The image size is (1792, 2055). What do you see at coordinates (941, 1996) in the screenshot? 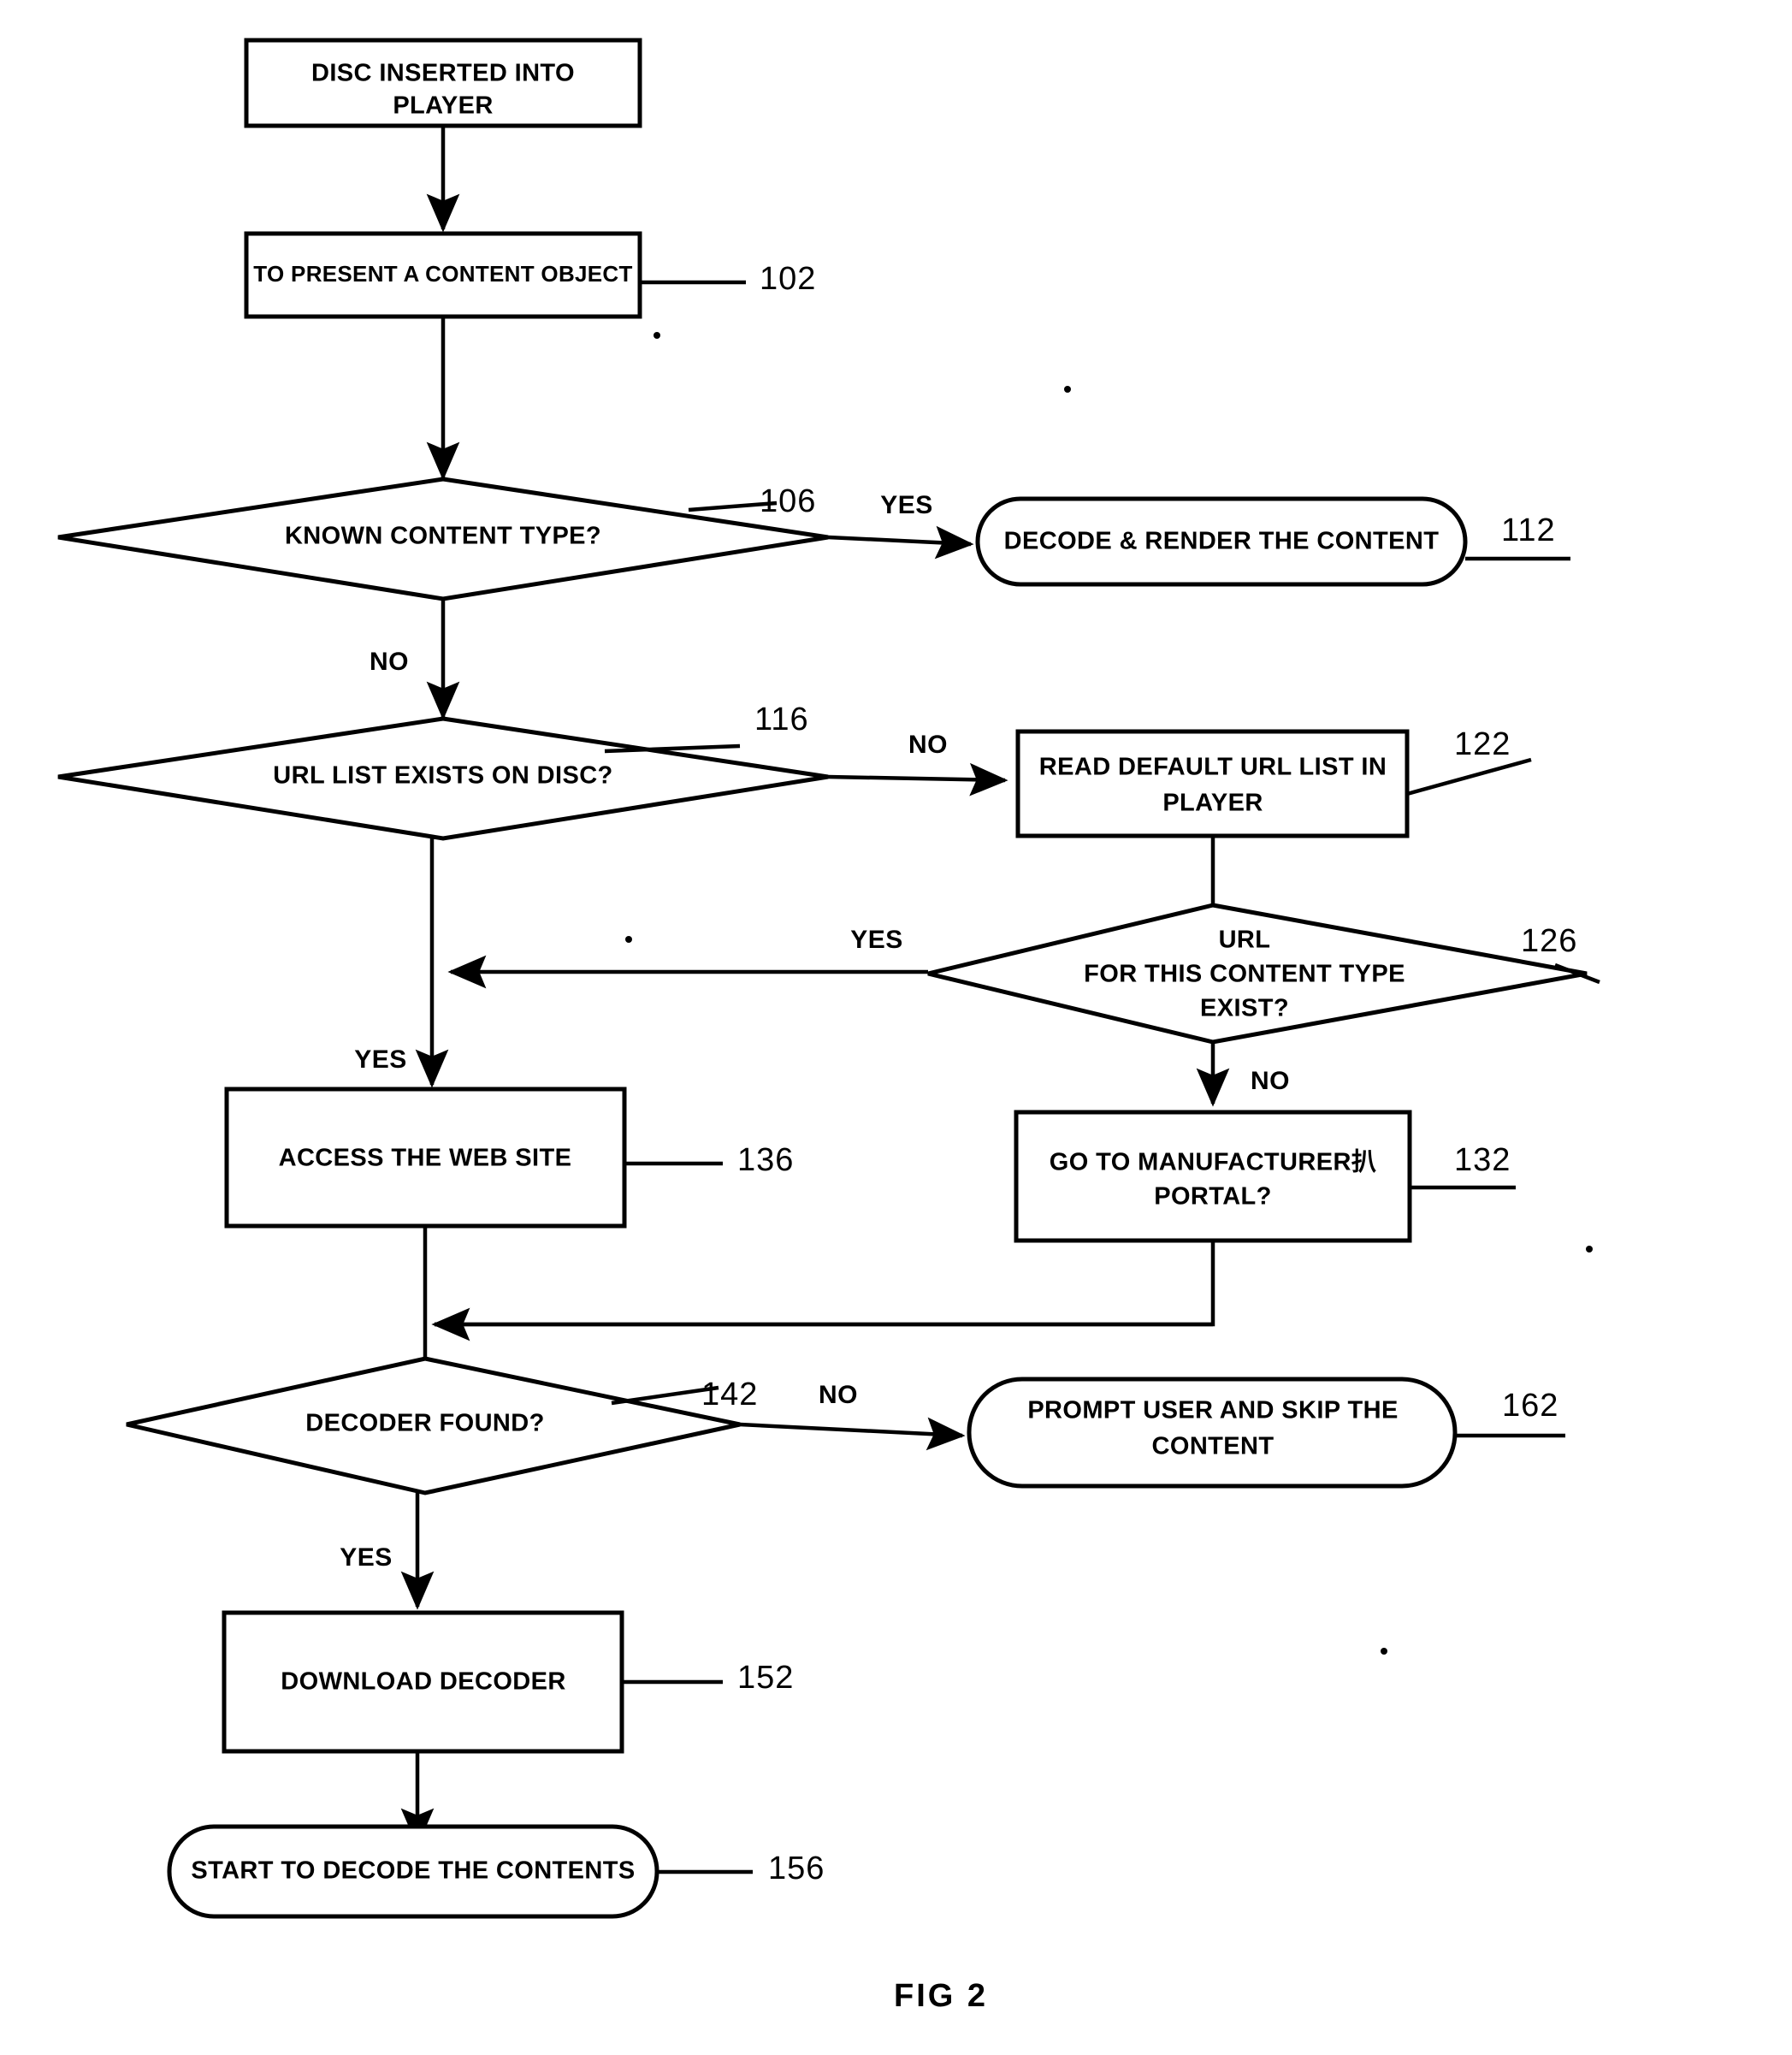
I see `figure-caption: FIG 2` at bounding box center [941, 1996].